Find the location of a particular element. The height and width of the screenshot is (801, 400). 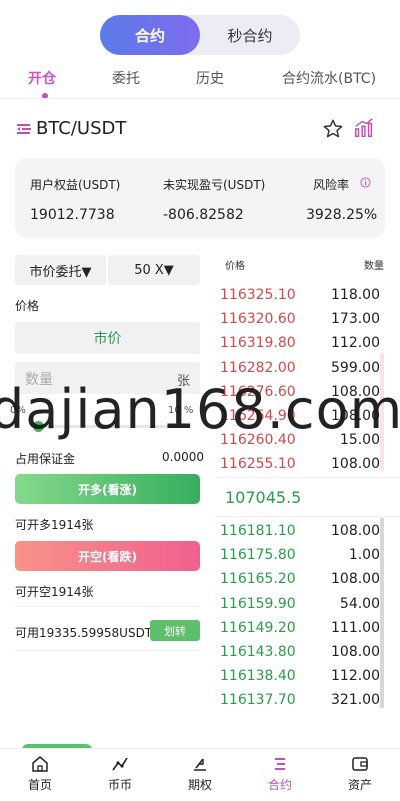

order-type-select: 市价委托▼ is located at coordinates (60, 270).